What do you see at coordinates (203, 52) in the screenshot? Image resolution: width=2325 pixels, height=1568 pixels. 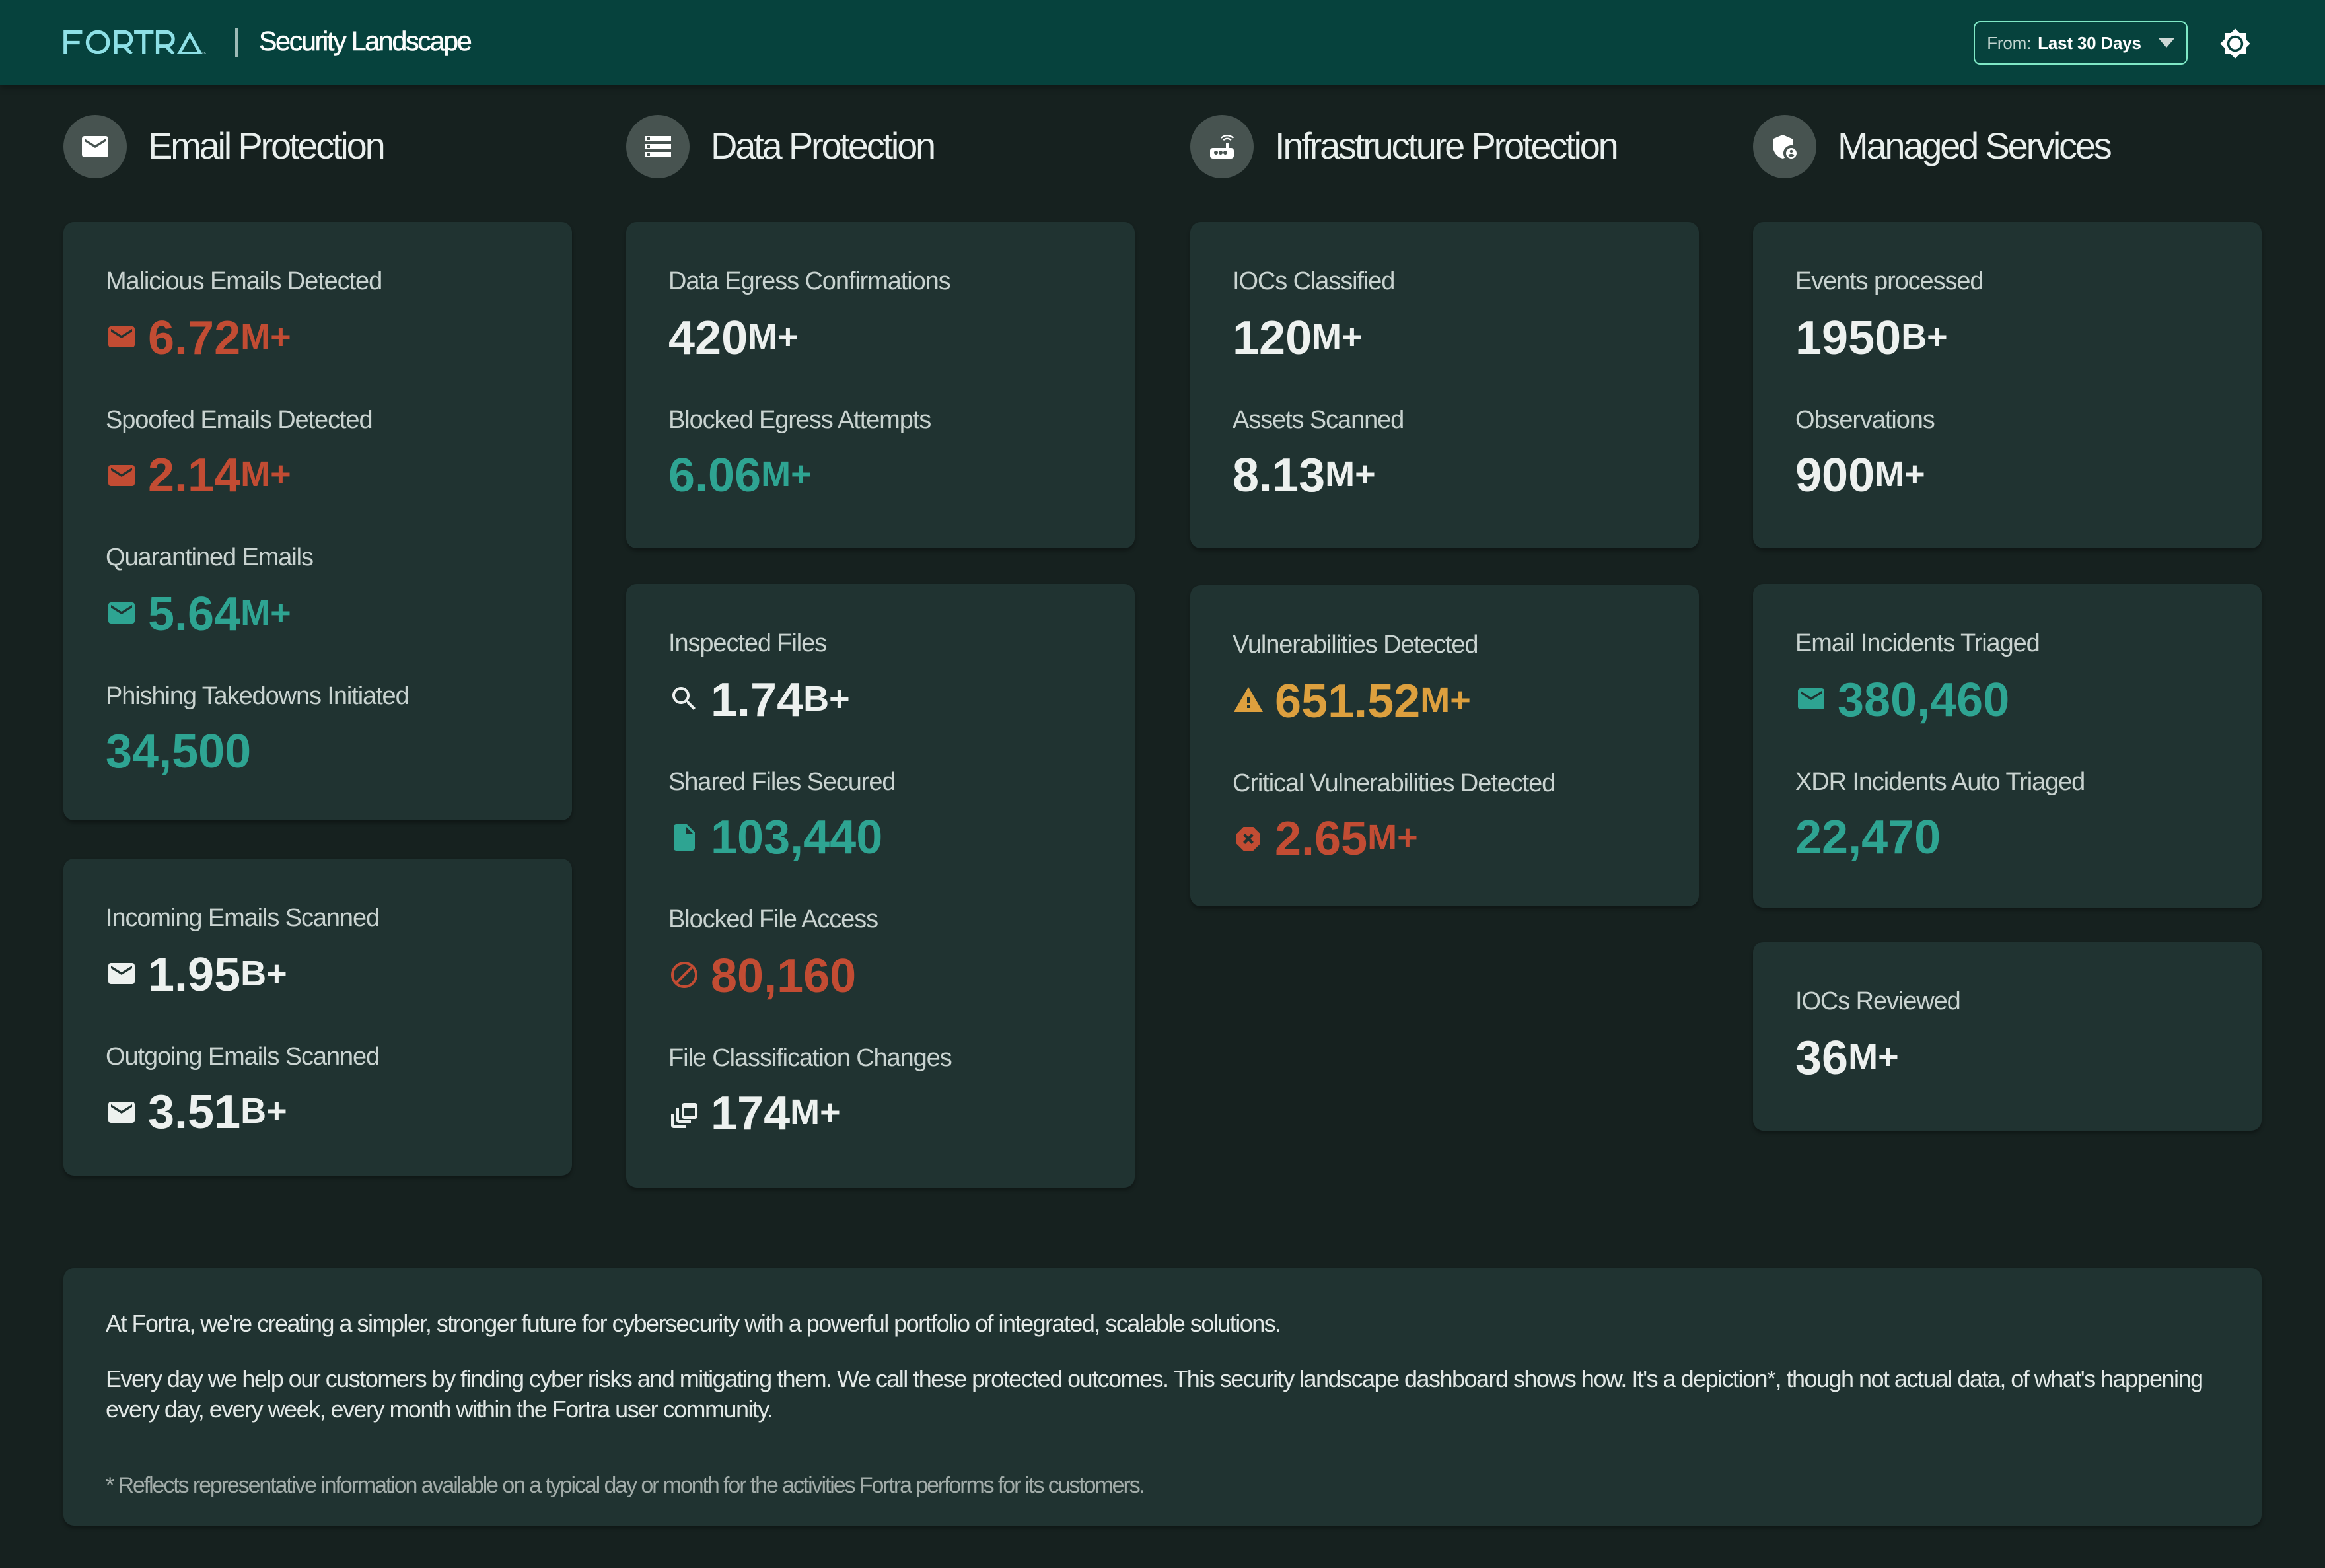 I see `svg-text: TM` at bounding box center [203, 52].